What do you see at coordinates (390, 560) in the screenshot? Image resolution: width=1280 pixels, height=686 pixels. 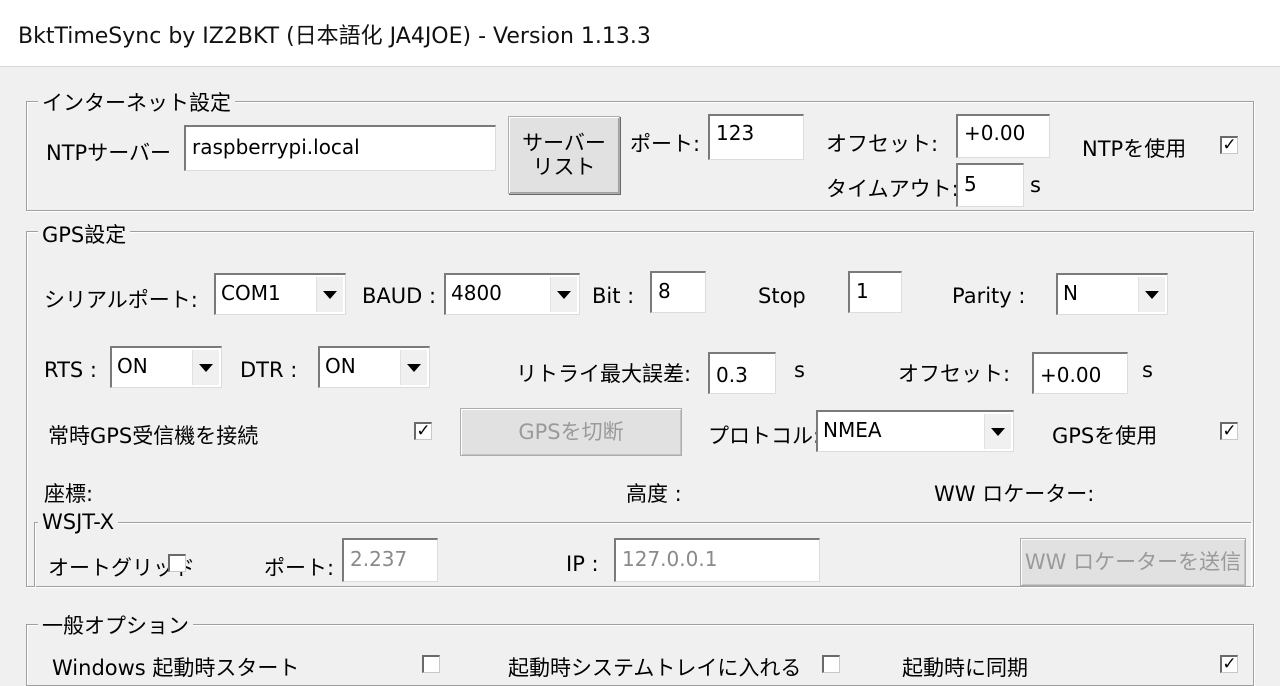 I see `wsjtx-port-input: 2.237` at bounding box center [390, 560].